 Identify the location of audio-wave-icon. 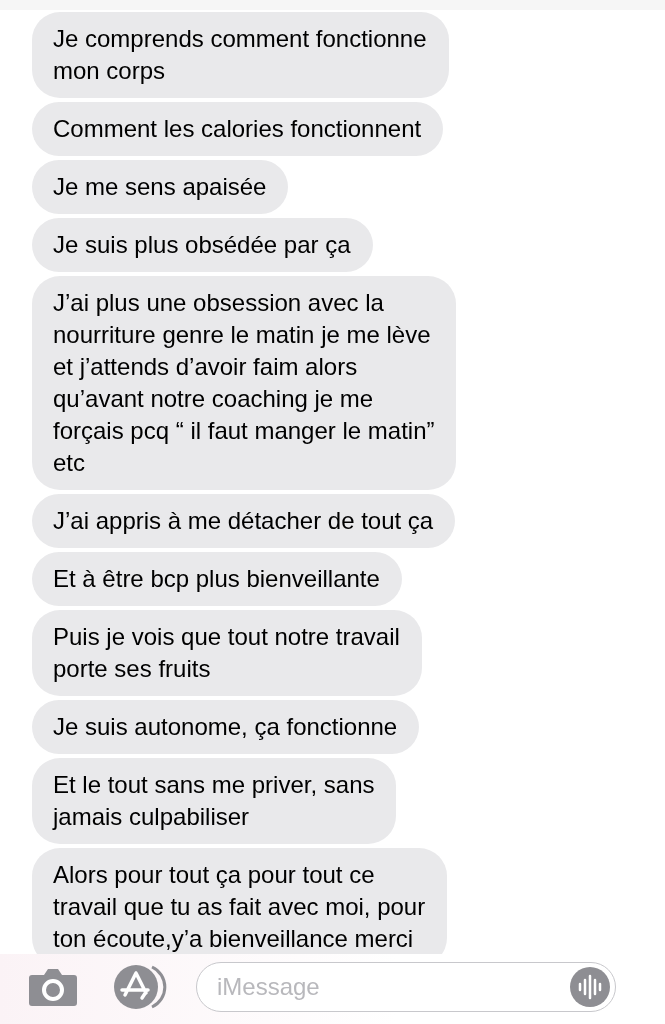
(590, 987).